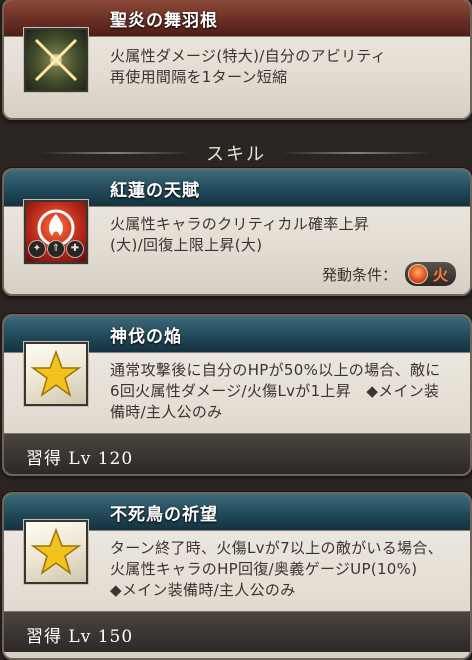 This screenshot has height=660, width=472. What do you see at coordinates (164, 21) in the screenshot?
I see `card-title: 聖炎の舞羽根` at bounding box center [164, 21].